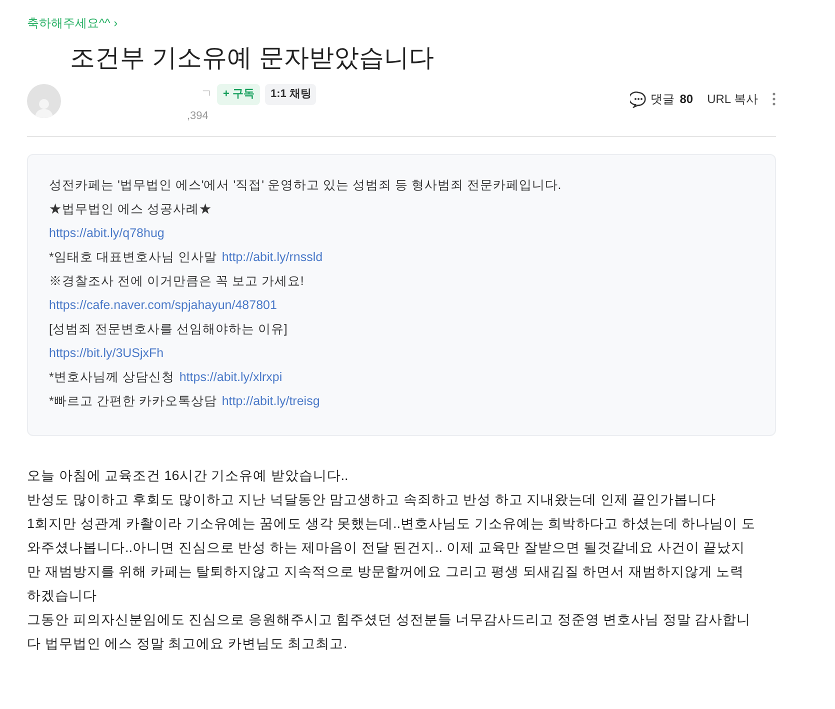 This screenshot has height=709, width=835. I want to click on notice-text: ※경찰조사 전에 이거만큼은 꼭 보고 가세요!, so click(176, 281).